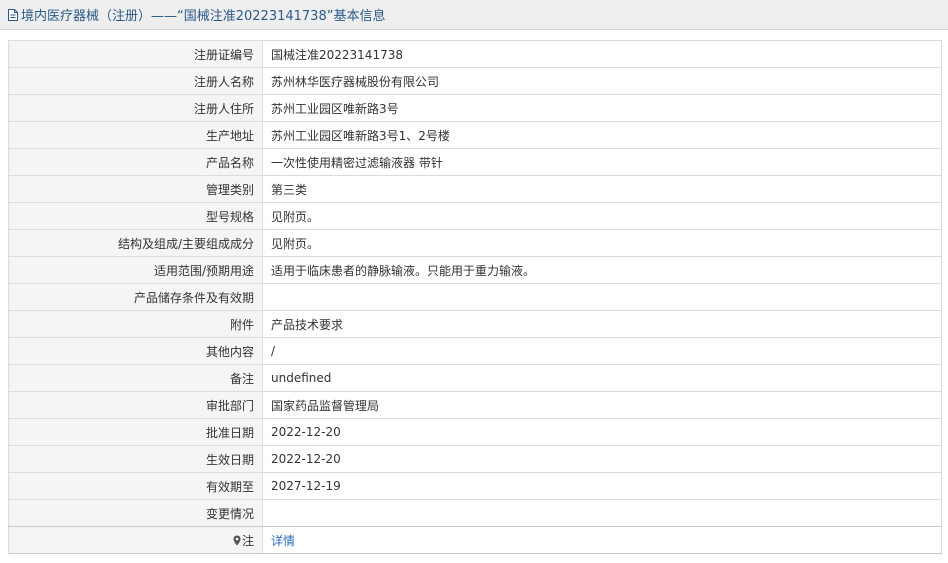 The height and width of the screenshot is (563, 948). What do you see at coordinates (602, 486) in the screenshot?
I see `row-value: 2027-12-19` at bounding box center [602, 486].